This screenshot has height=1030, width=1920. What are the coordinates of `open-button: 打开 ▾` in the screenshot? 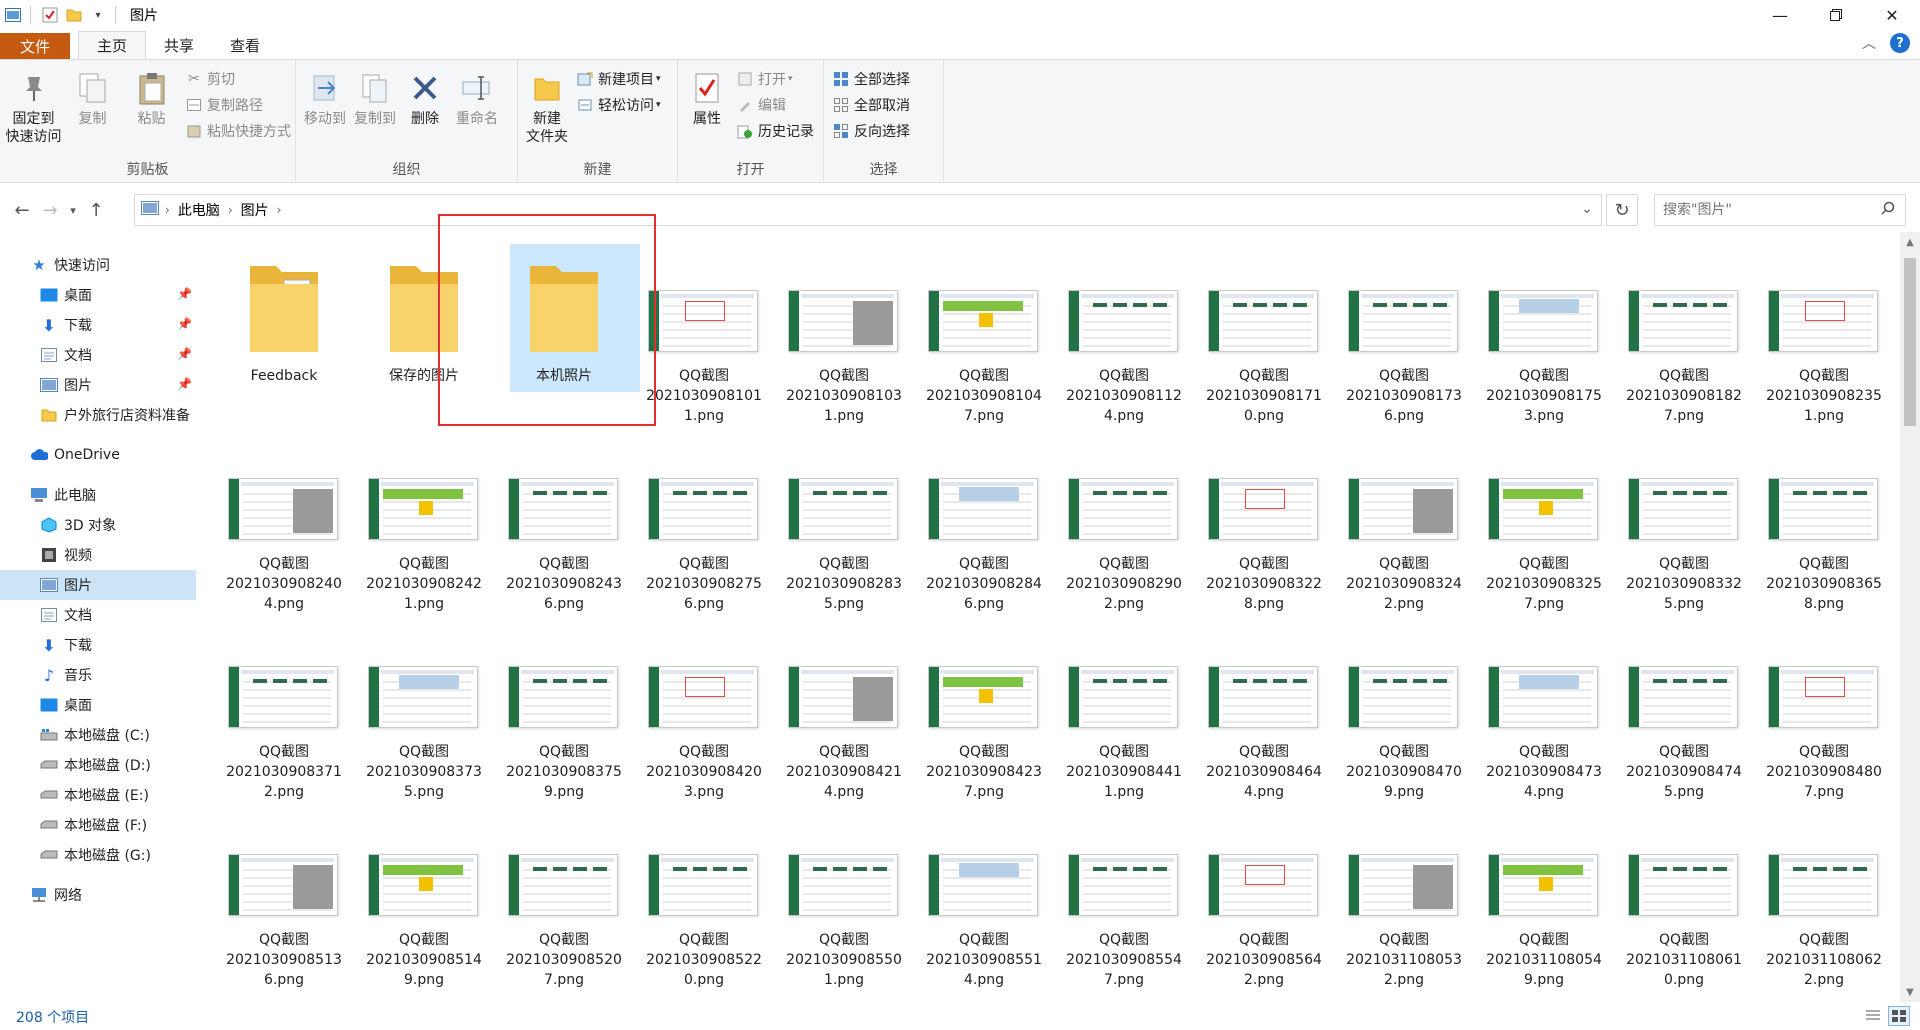 It's located at (775, 79).